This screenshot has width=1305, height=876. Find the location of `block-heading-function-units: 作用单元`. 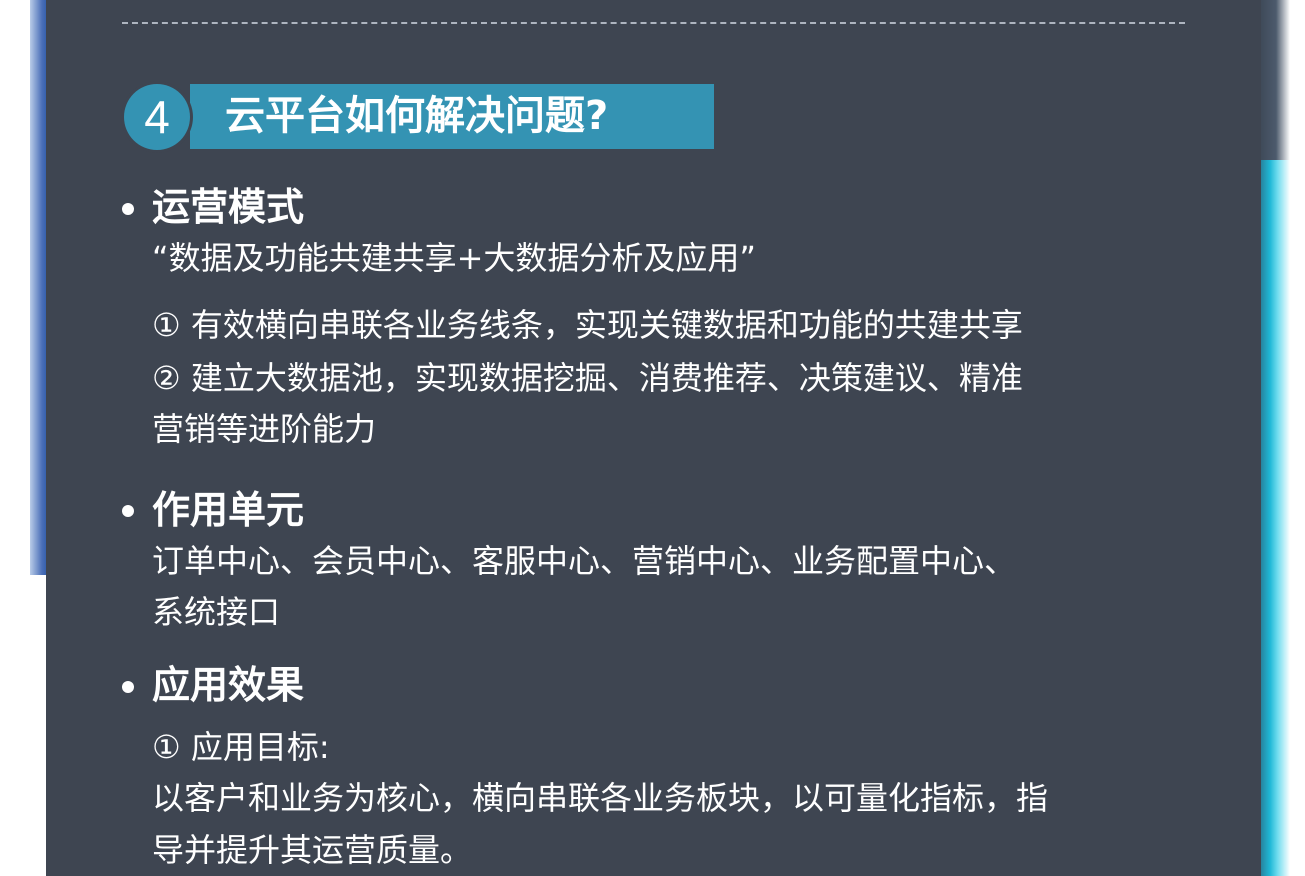

block-heading-function-units: 作用单元 is located at coordinates (228, 510).